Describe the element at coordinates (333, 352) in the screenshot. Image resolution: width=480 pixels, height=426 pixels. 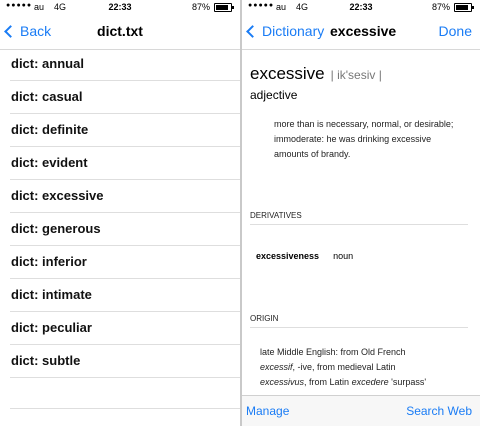
I see `origin-line: late Middle English: from Old French` at that location.